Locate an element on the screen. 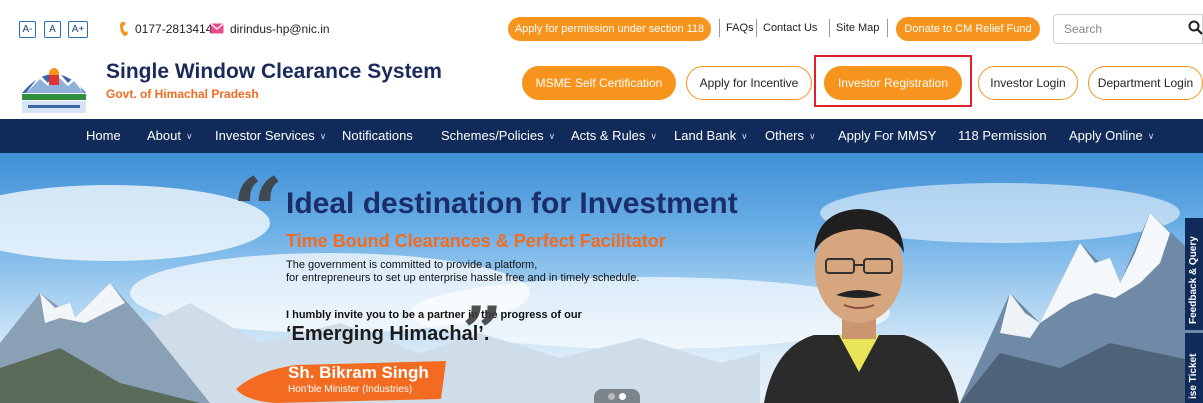 The height and width of the screenshot is (403, 1203). nav-others: Others ∨ is located at coordinates (790, 136).